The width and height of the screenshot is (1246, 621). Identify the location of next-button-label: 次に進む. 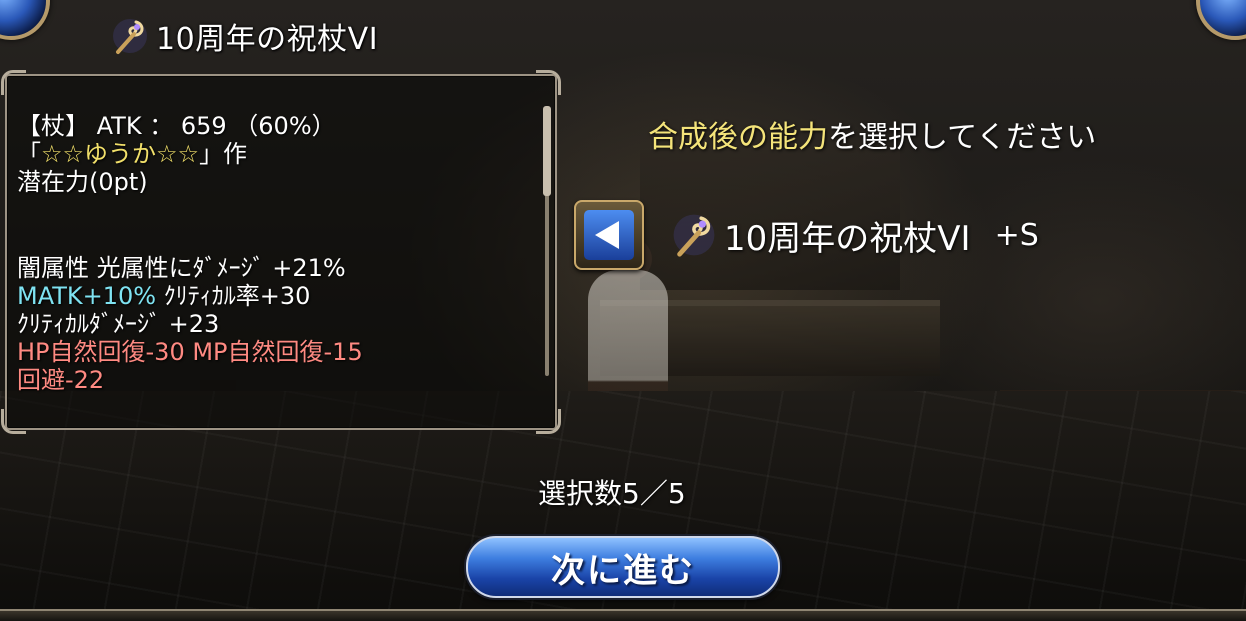
(623, 570).